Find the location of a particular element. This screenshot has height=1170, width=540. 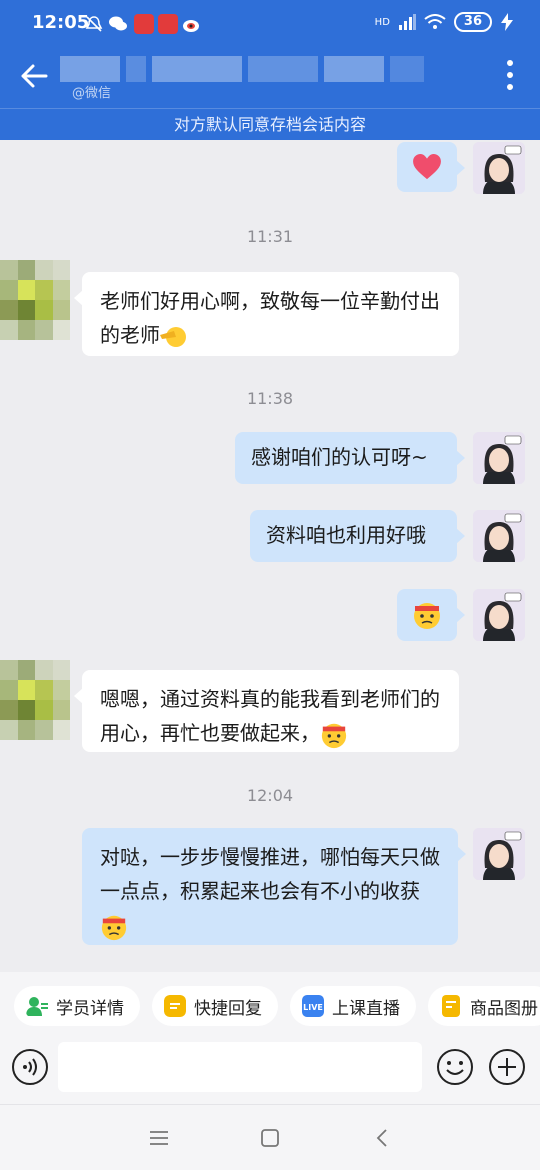

live-icon: LIVE is located at coordinates (313, 1006).